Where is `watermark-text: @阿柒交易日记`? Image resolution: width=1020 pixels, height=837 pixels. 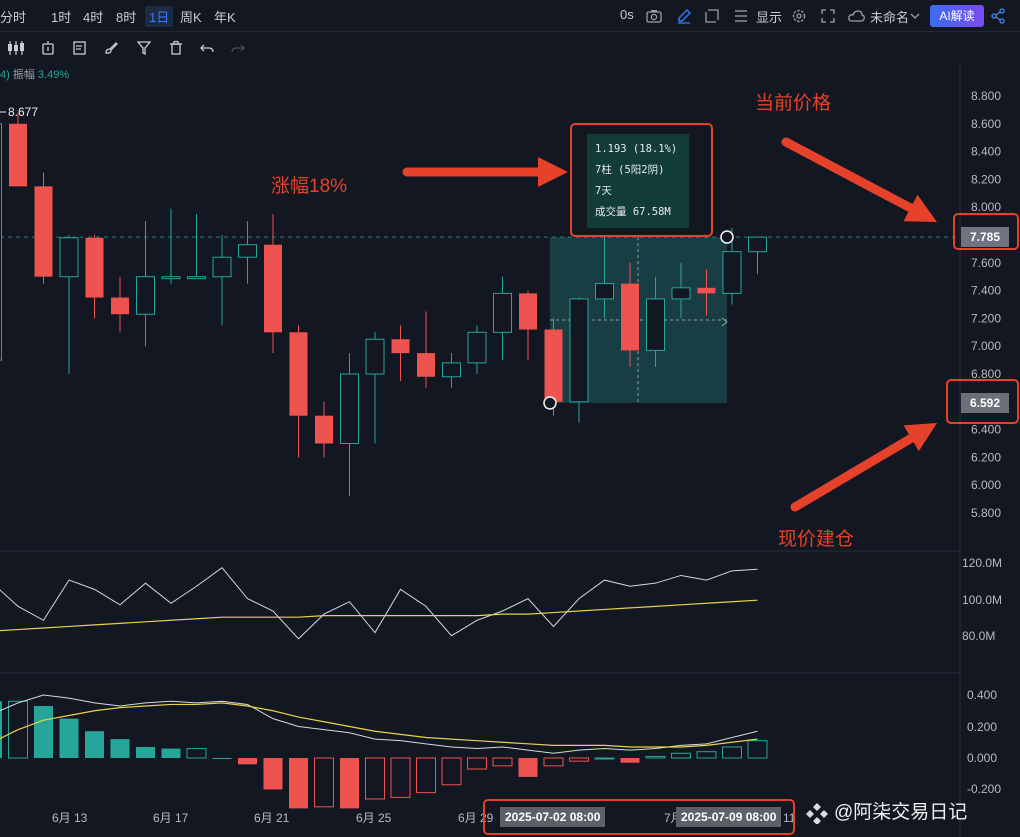 watermark-text: @阿柒交易日记 is located at coordinates (901, 812).